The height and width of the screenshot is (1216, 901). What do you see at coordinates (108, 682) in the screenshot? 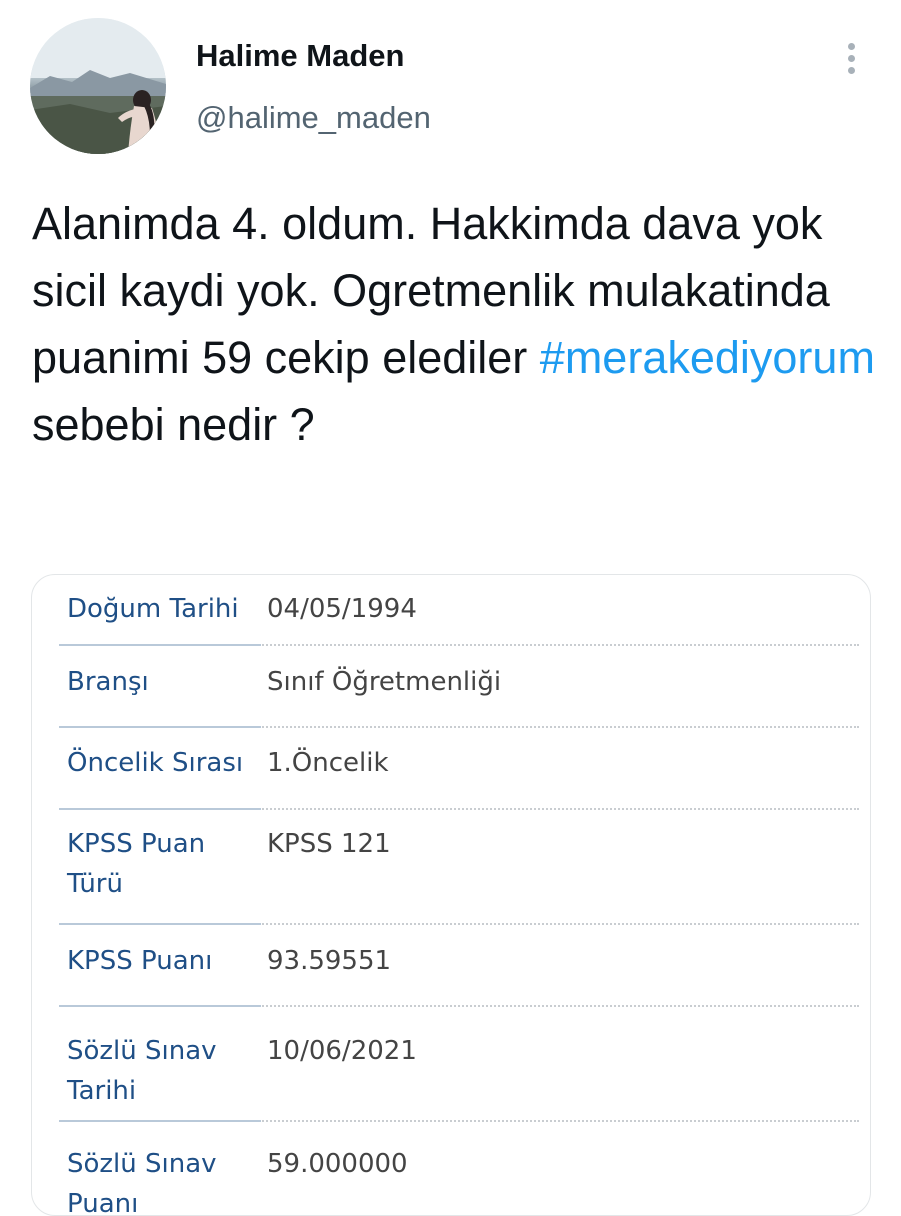
I see `info-label: Branşı` at bounding box center [108, 682].